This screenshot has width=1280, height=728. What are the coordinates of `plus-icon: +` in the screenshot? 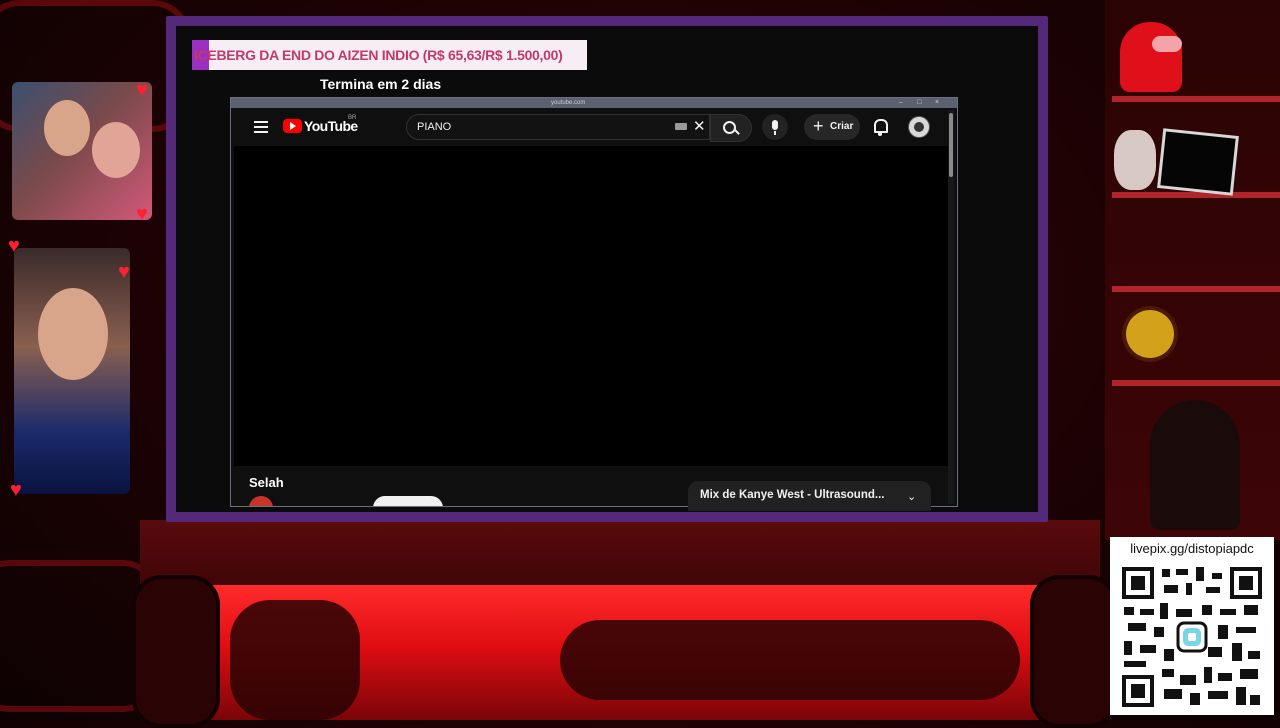 It's located at (818, 126).